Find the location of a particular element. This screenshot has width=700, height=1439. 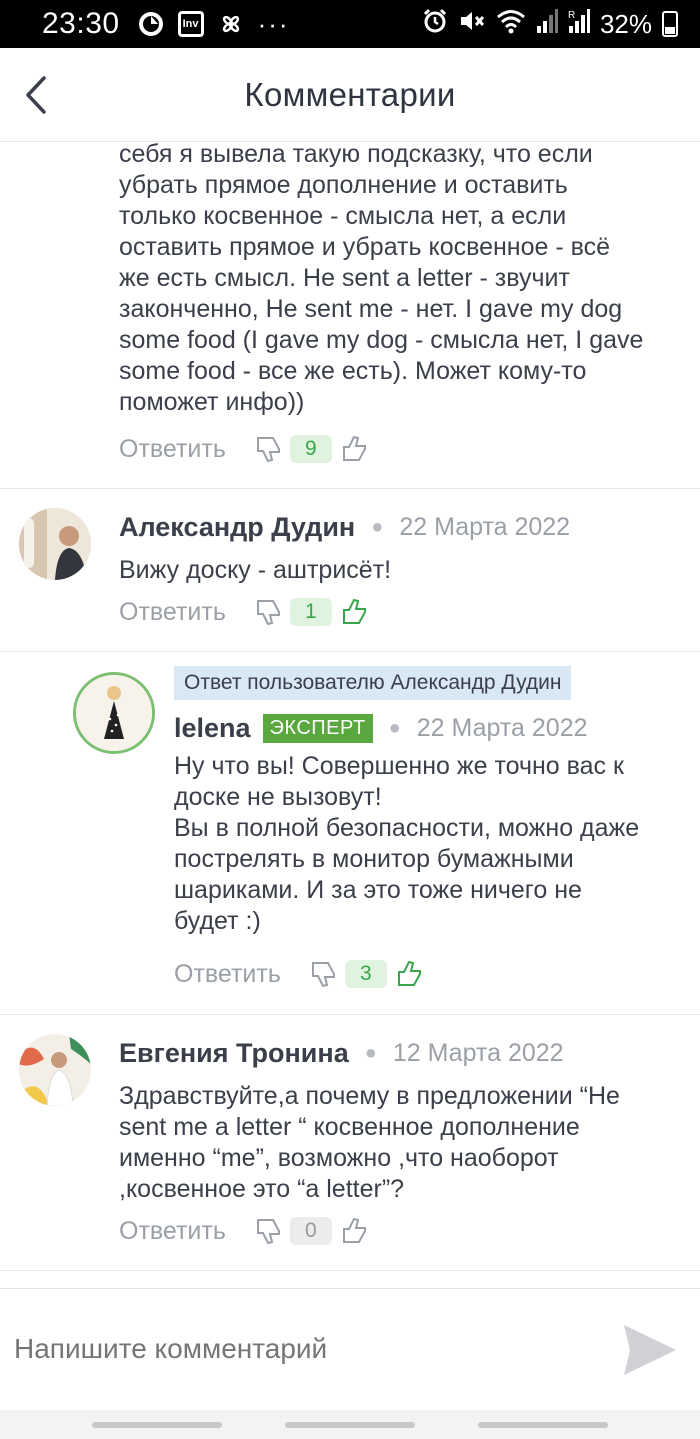

comment-input is located at coordinates (294, 1349).